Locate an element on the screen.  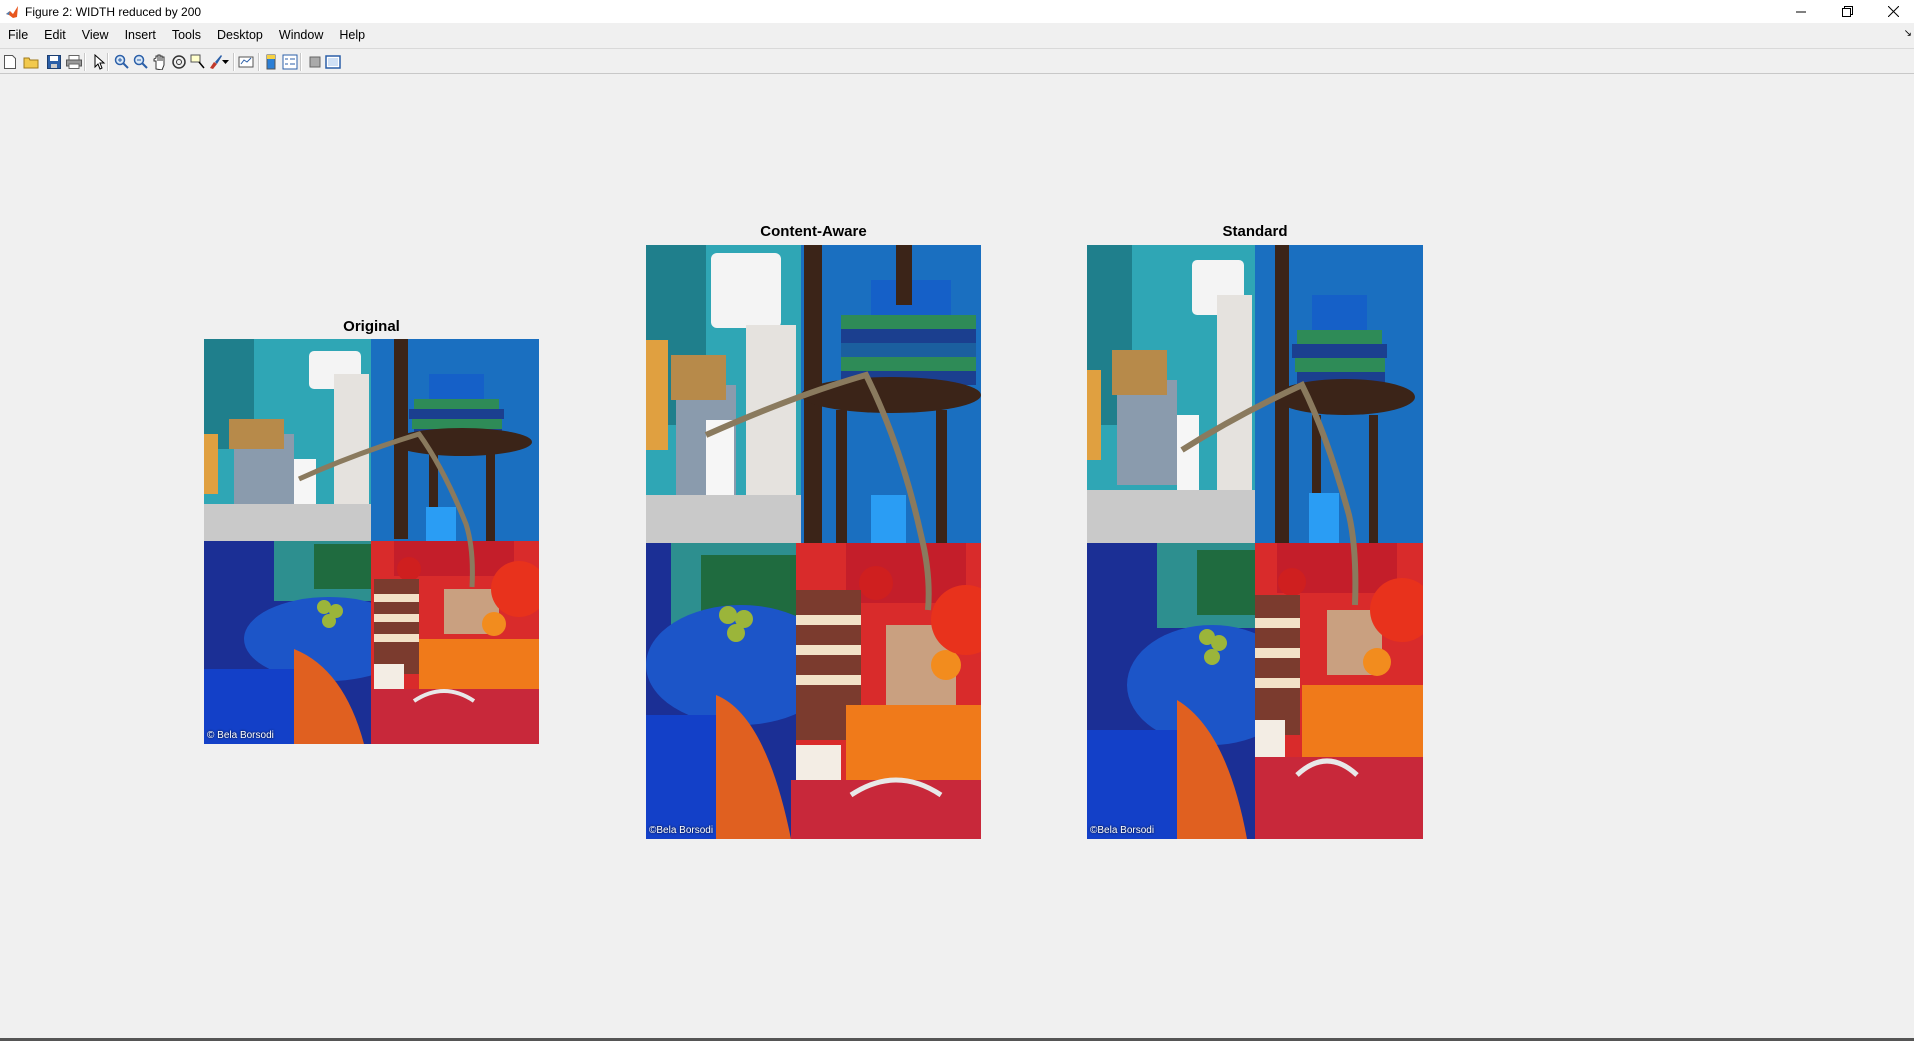
rotate-3d-button is located at coordinates (179, 62).